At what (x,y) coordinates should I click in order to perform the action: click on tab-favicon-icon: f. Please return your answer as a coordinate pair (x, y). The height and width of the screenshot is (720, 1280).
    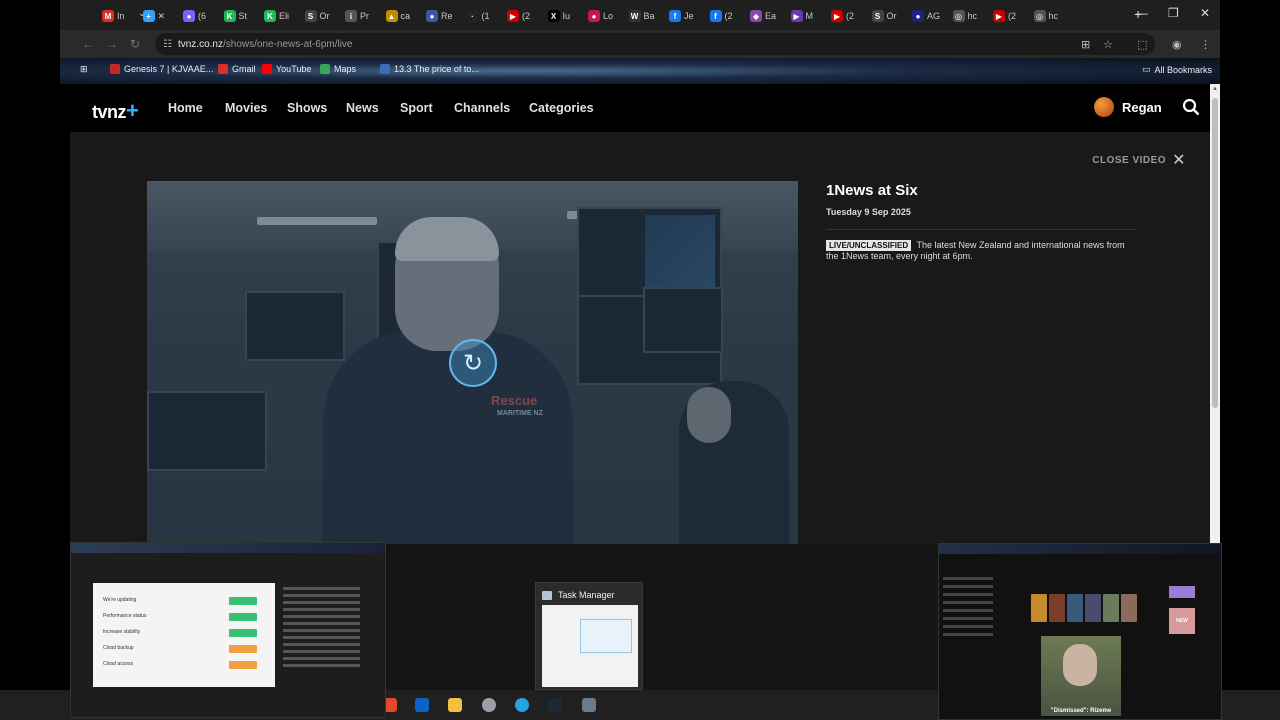
    Looking at the image, I should click on (675, 16).